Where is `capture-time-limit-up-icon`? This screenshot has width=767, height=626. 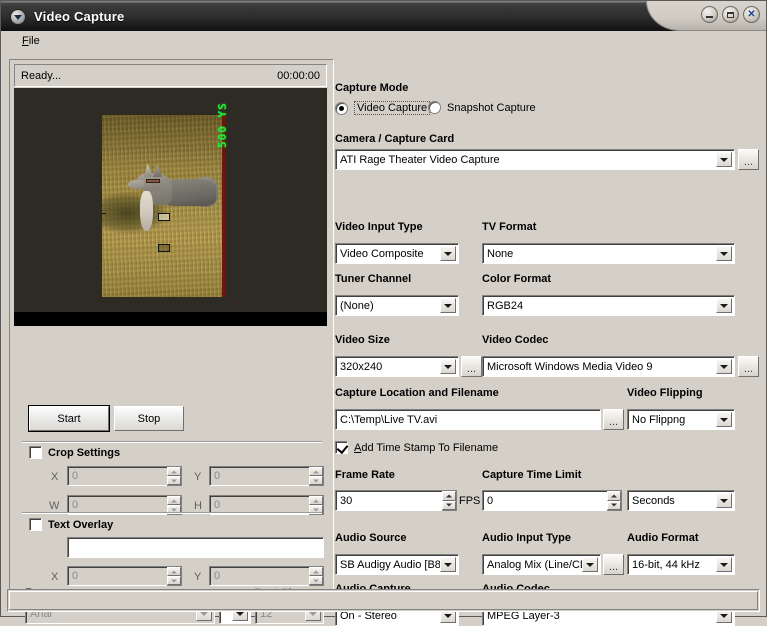
capture-time-limit-up-icon is located at coordinates (614, 496).